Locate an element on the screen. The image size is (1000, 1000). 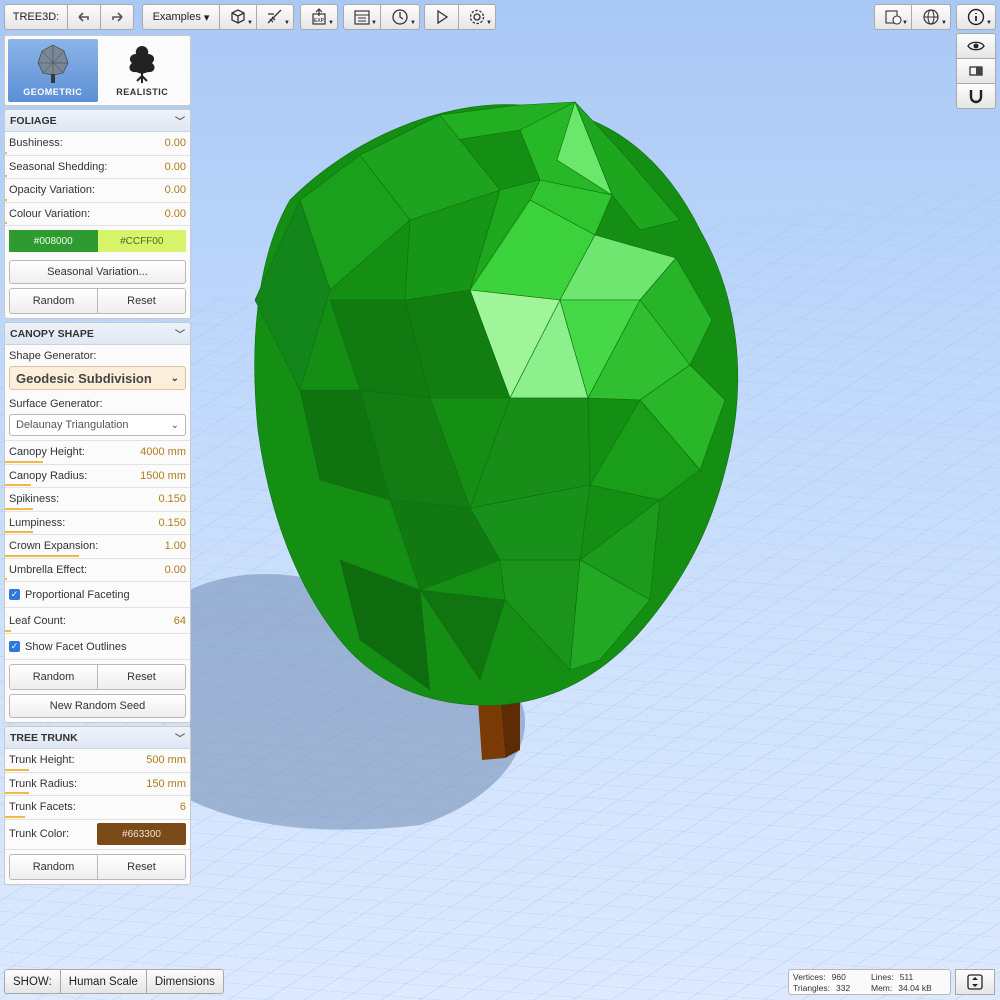
umbrella-effect-slider: Umbrella Effect: 0.00 is located at coordinates (97, 570).